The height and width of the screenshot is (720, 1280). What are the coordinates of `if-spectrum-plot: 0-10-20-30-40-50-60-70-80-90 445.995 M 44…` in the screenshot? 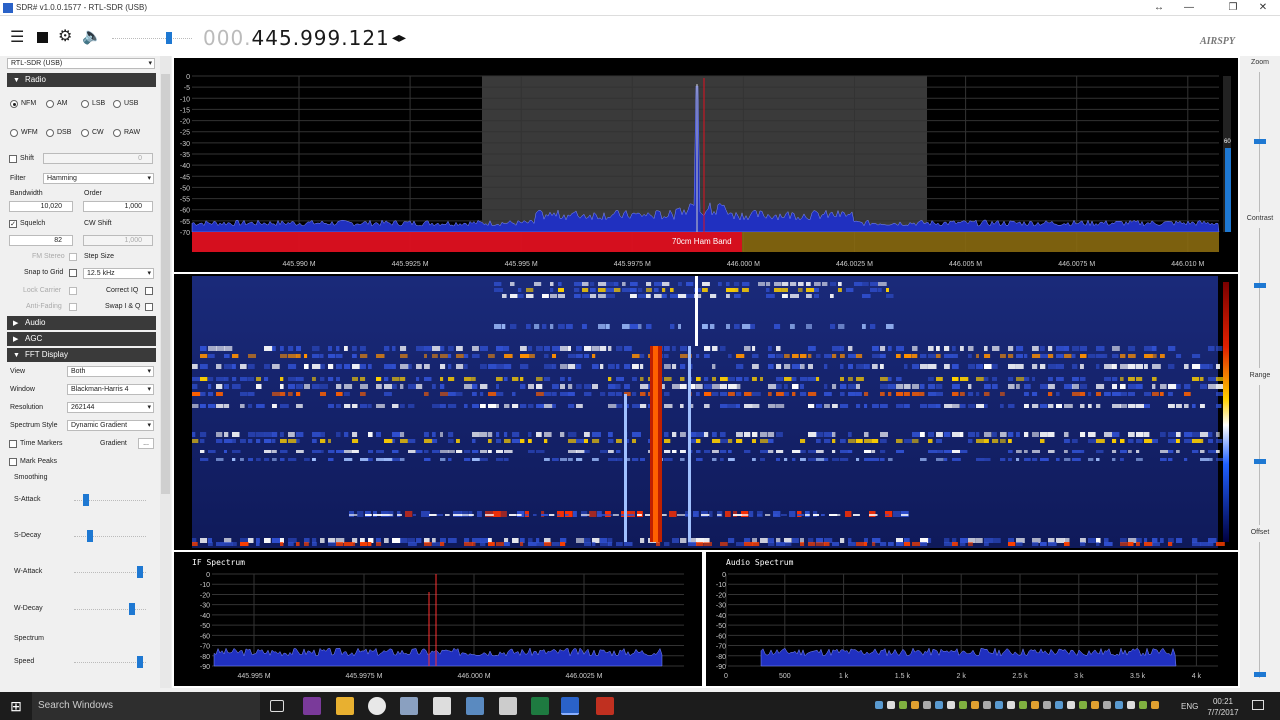 It's located at (438, 619).